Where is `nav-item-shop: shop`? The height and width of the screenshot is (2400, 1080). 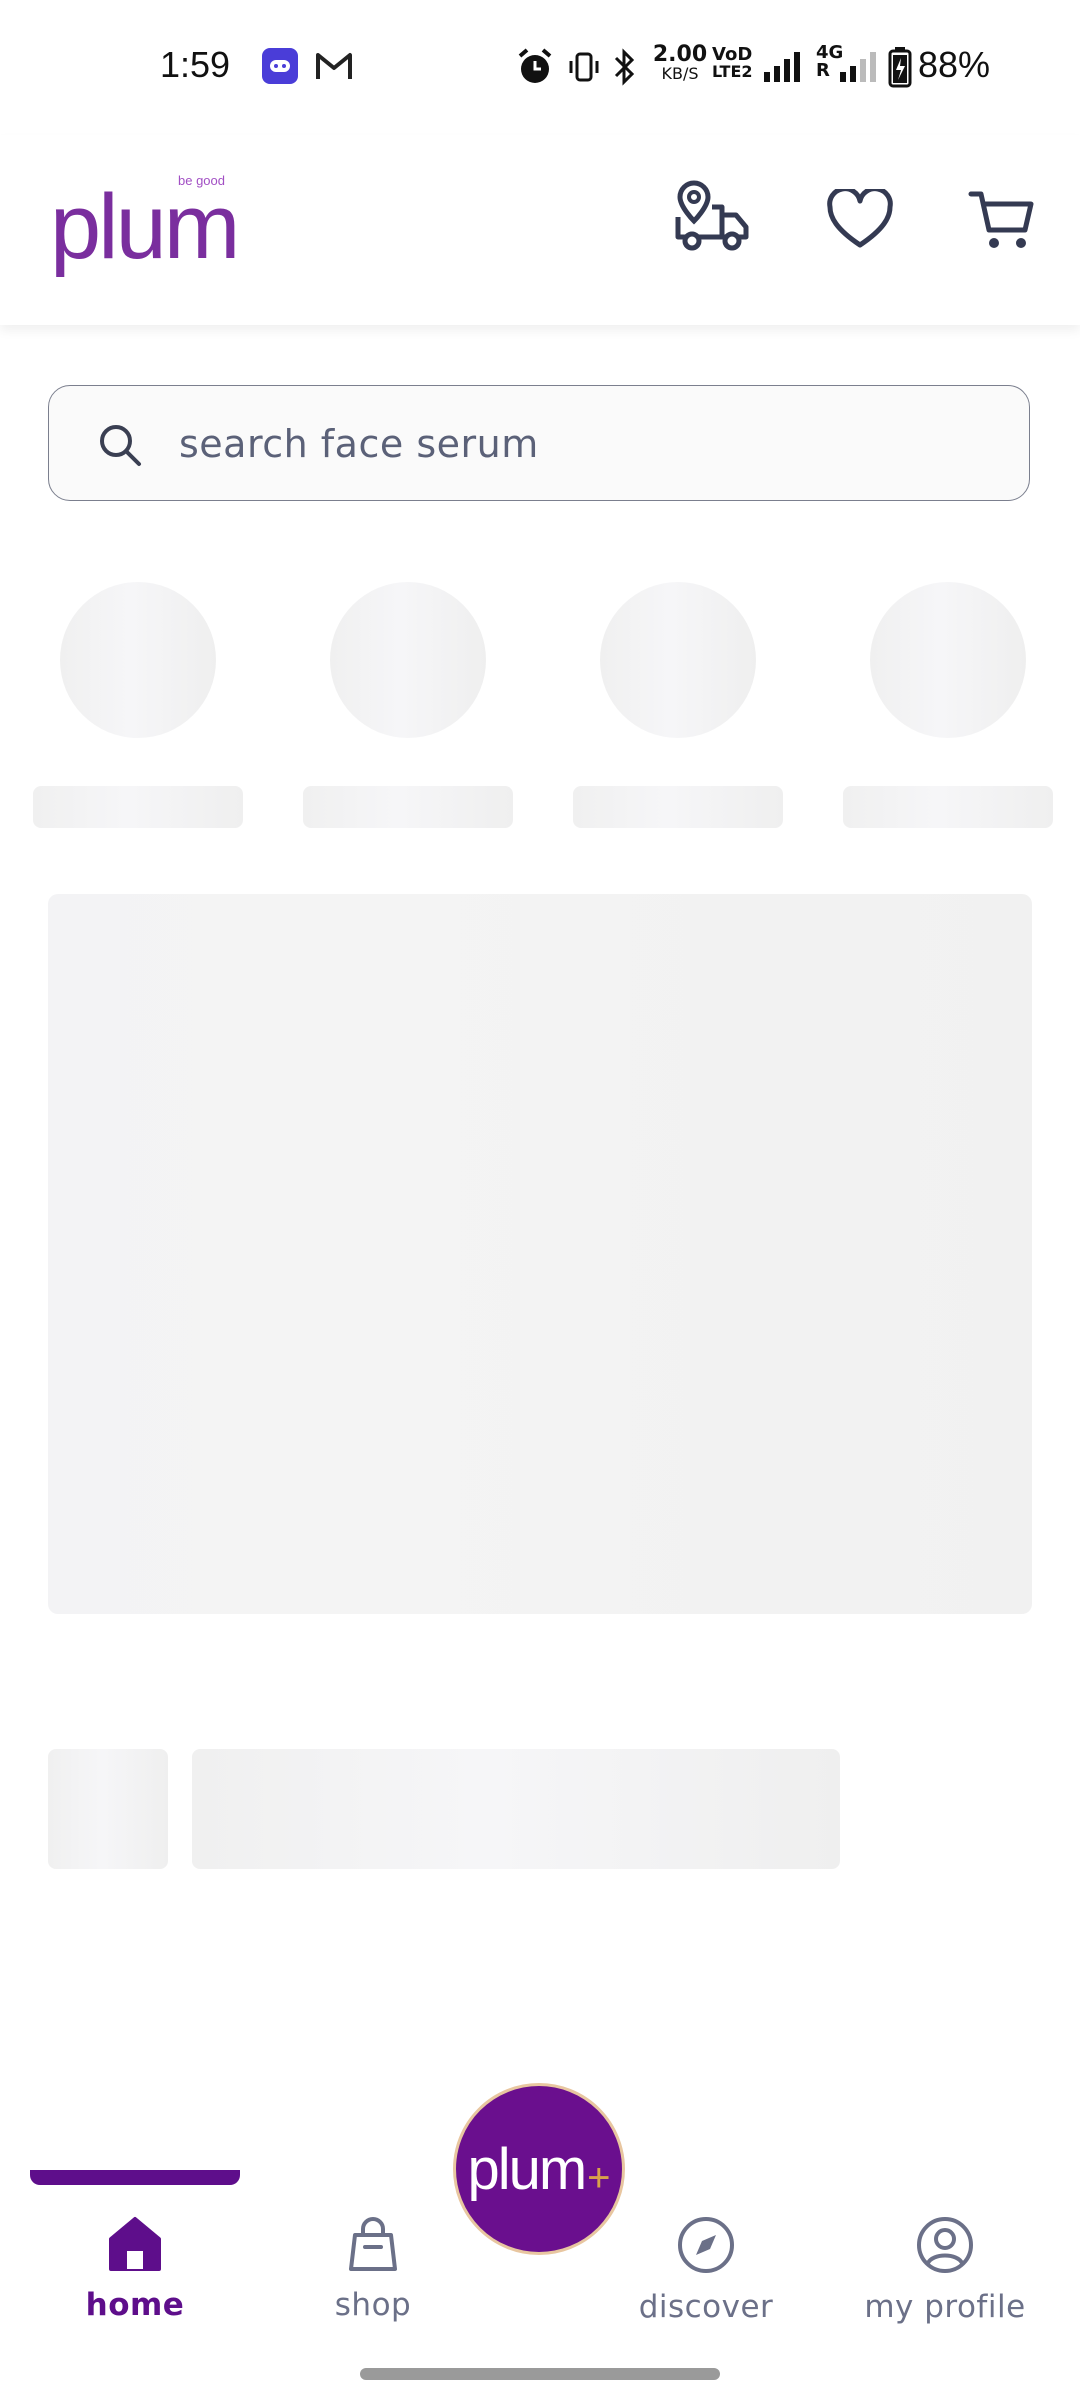 nav-item-shop: shop is located at coordinates (373, 2269).